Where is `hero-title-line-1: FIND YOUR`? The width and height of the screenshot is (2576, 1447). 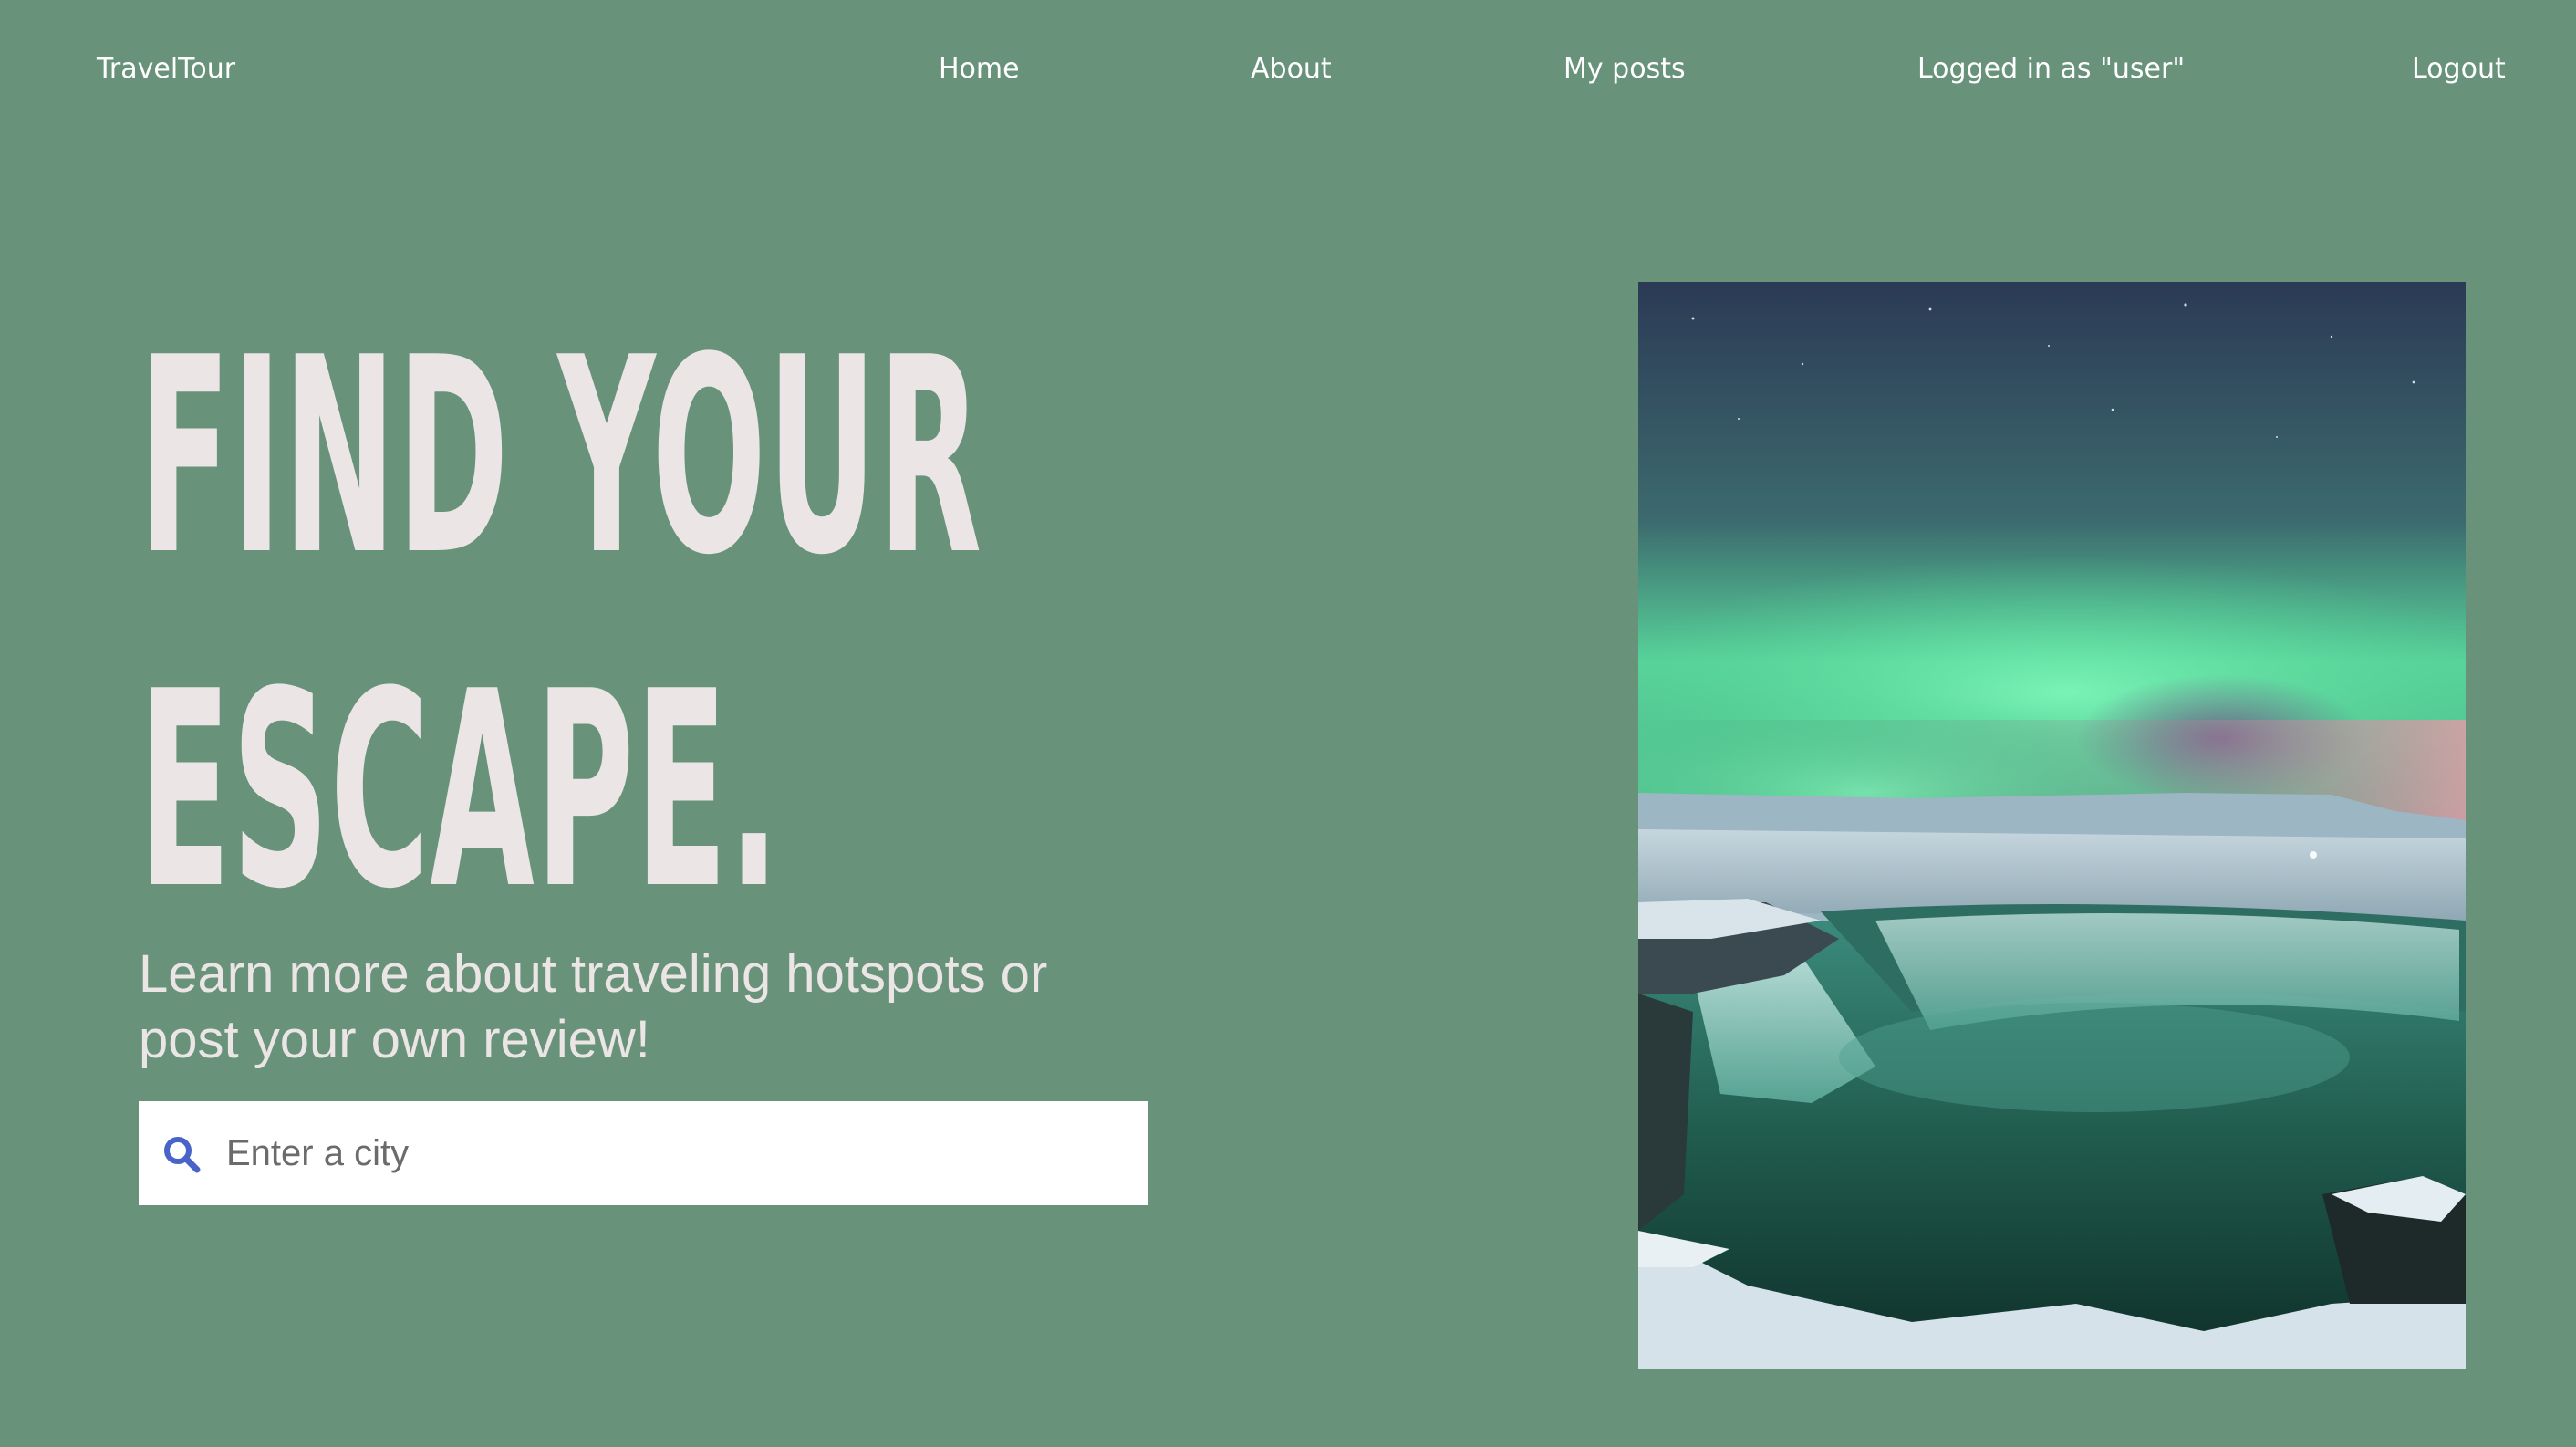 hero-title-line-1: FIND YOUR is located at coordinates (561, 456).